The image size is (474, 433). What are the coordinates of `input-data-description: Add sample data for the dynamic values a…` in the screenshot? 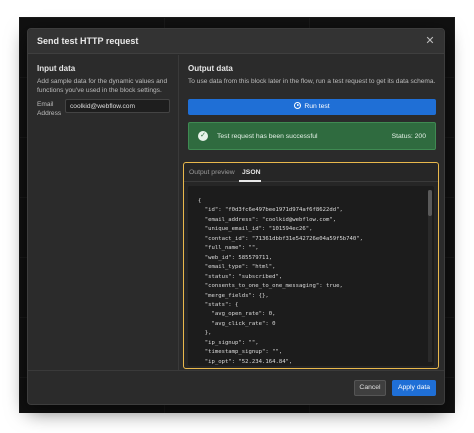 It's located at (102, 86).